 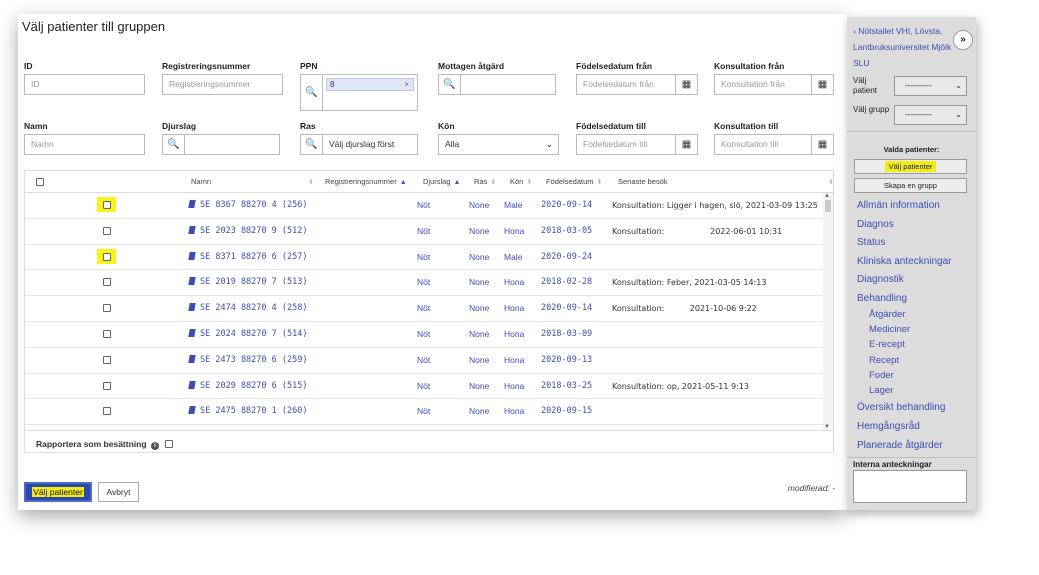 What do you see at coordinates (882, 298) in the screenshot?
I see `sidebar-nav-item: Behandling` at bounding box center [882, 298].